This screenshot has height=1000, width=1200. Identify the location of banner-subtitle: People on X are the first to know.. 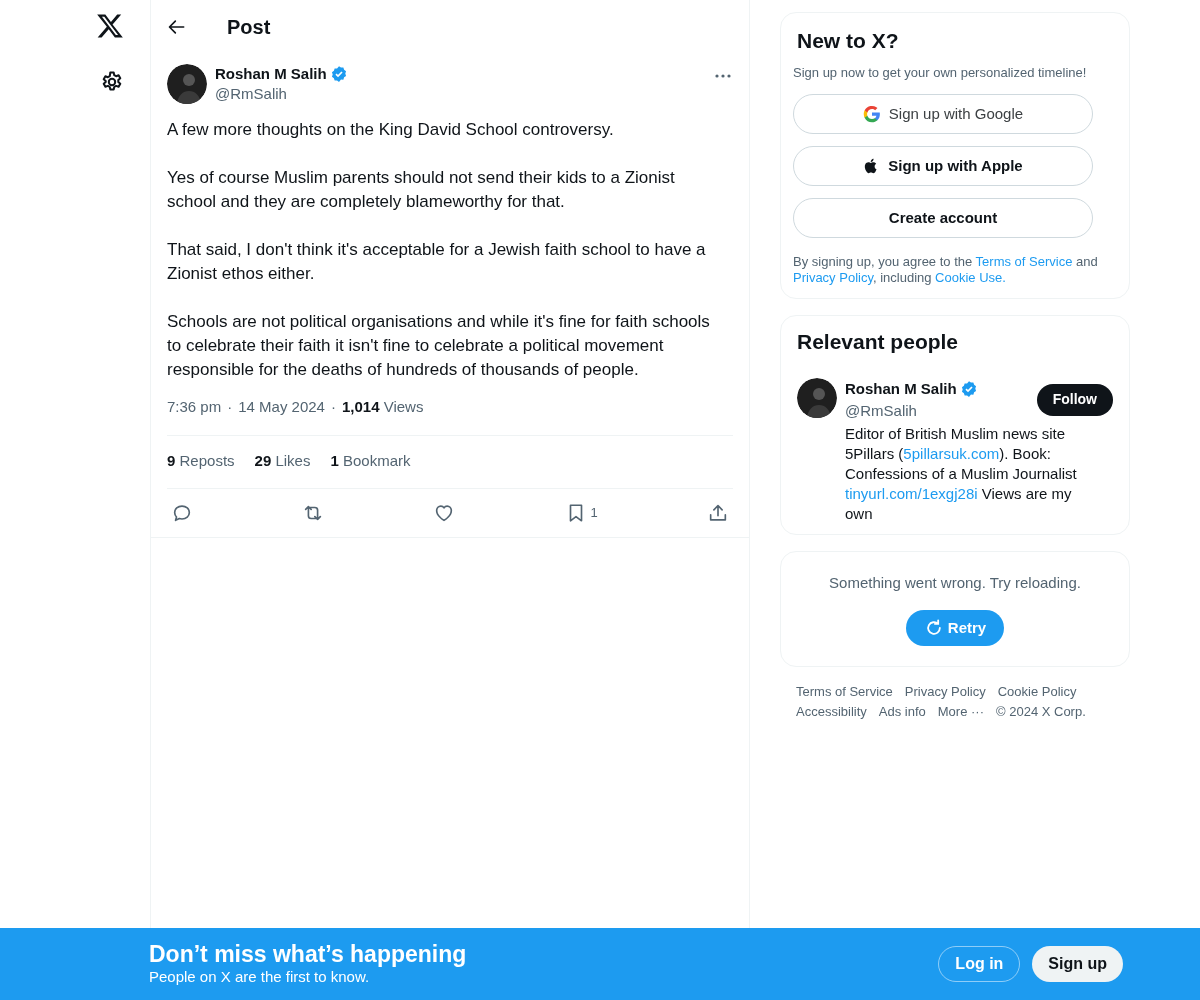
(260, 977).